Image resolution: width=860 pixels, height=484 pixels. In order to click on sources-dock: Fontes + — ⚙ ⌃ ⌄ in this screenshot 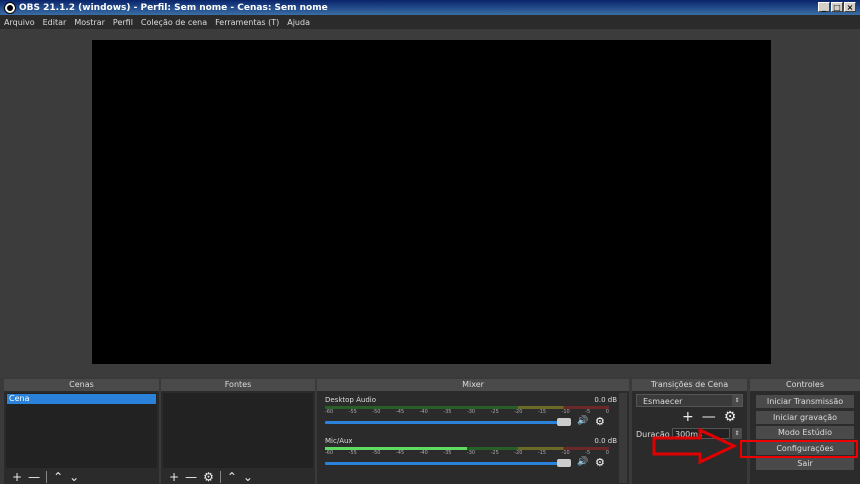, I will do `click(238, 431)`.